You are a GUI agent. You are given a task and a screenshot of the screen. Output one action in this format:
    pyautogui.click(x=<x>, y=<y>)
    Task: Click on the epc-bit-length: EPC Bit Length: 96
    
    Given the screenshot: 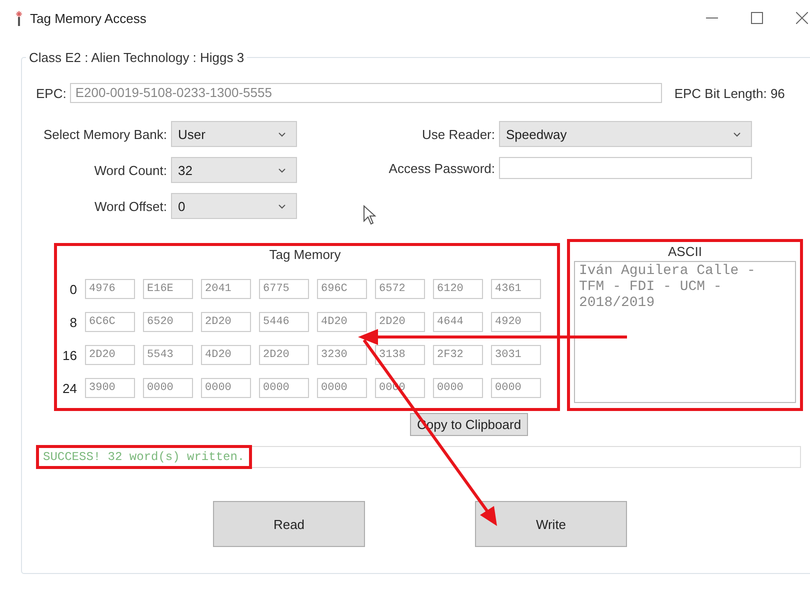 What is the action you would take?
    pyautogui.click(x=729, y=93)
    